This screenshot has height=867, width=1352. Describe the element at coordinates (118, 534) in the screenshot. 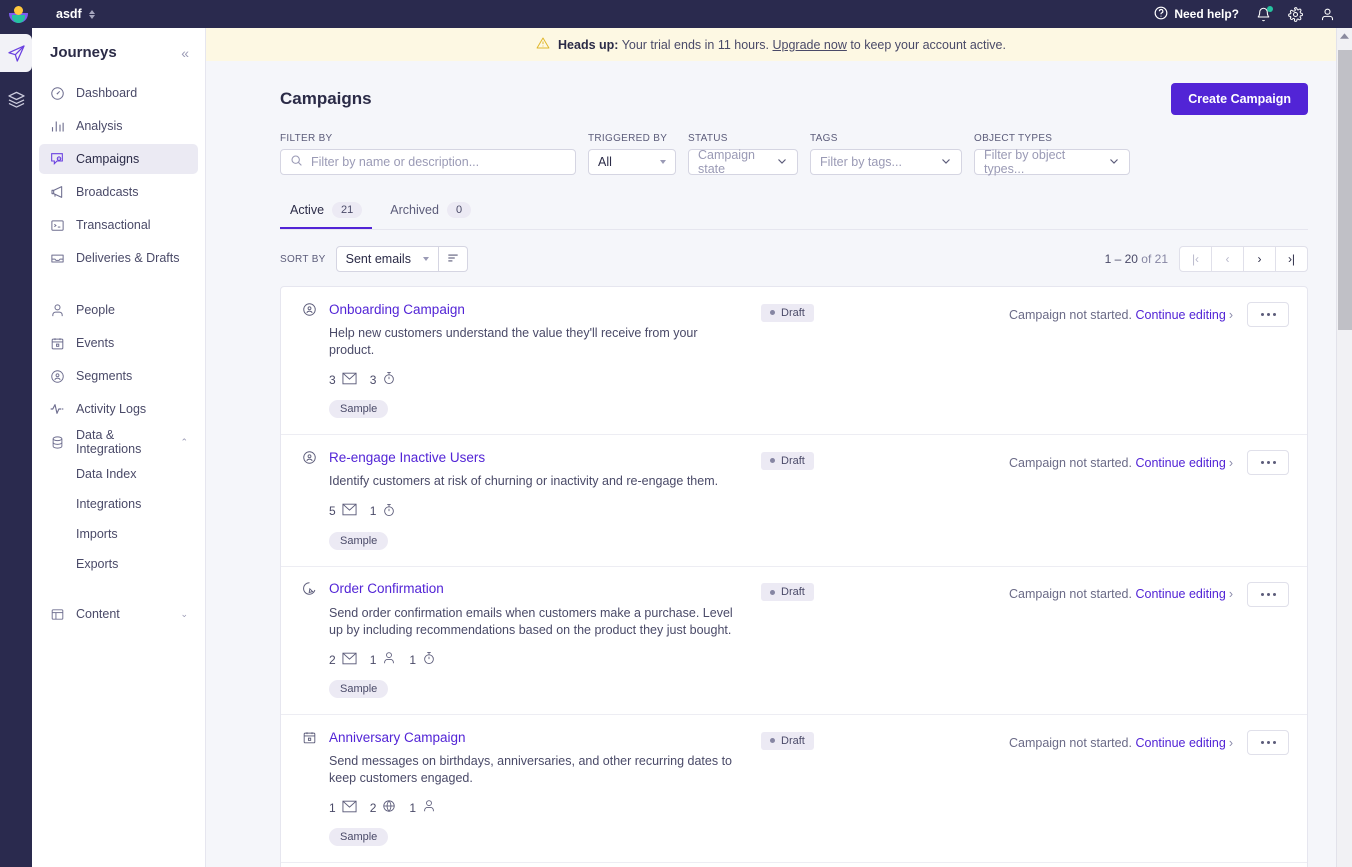

I see `sidebar-subitem-imports: Imports` at that location.